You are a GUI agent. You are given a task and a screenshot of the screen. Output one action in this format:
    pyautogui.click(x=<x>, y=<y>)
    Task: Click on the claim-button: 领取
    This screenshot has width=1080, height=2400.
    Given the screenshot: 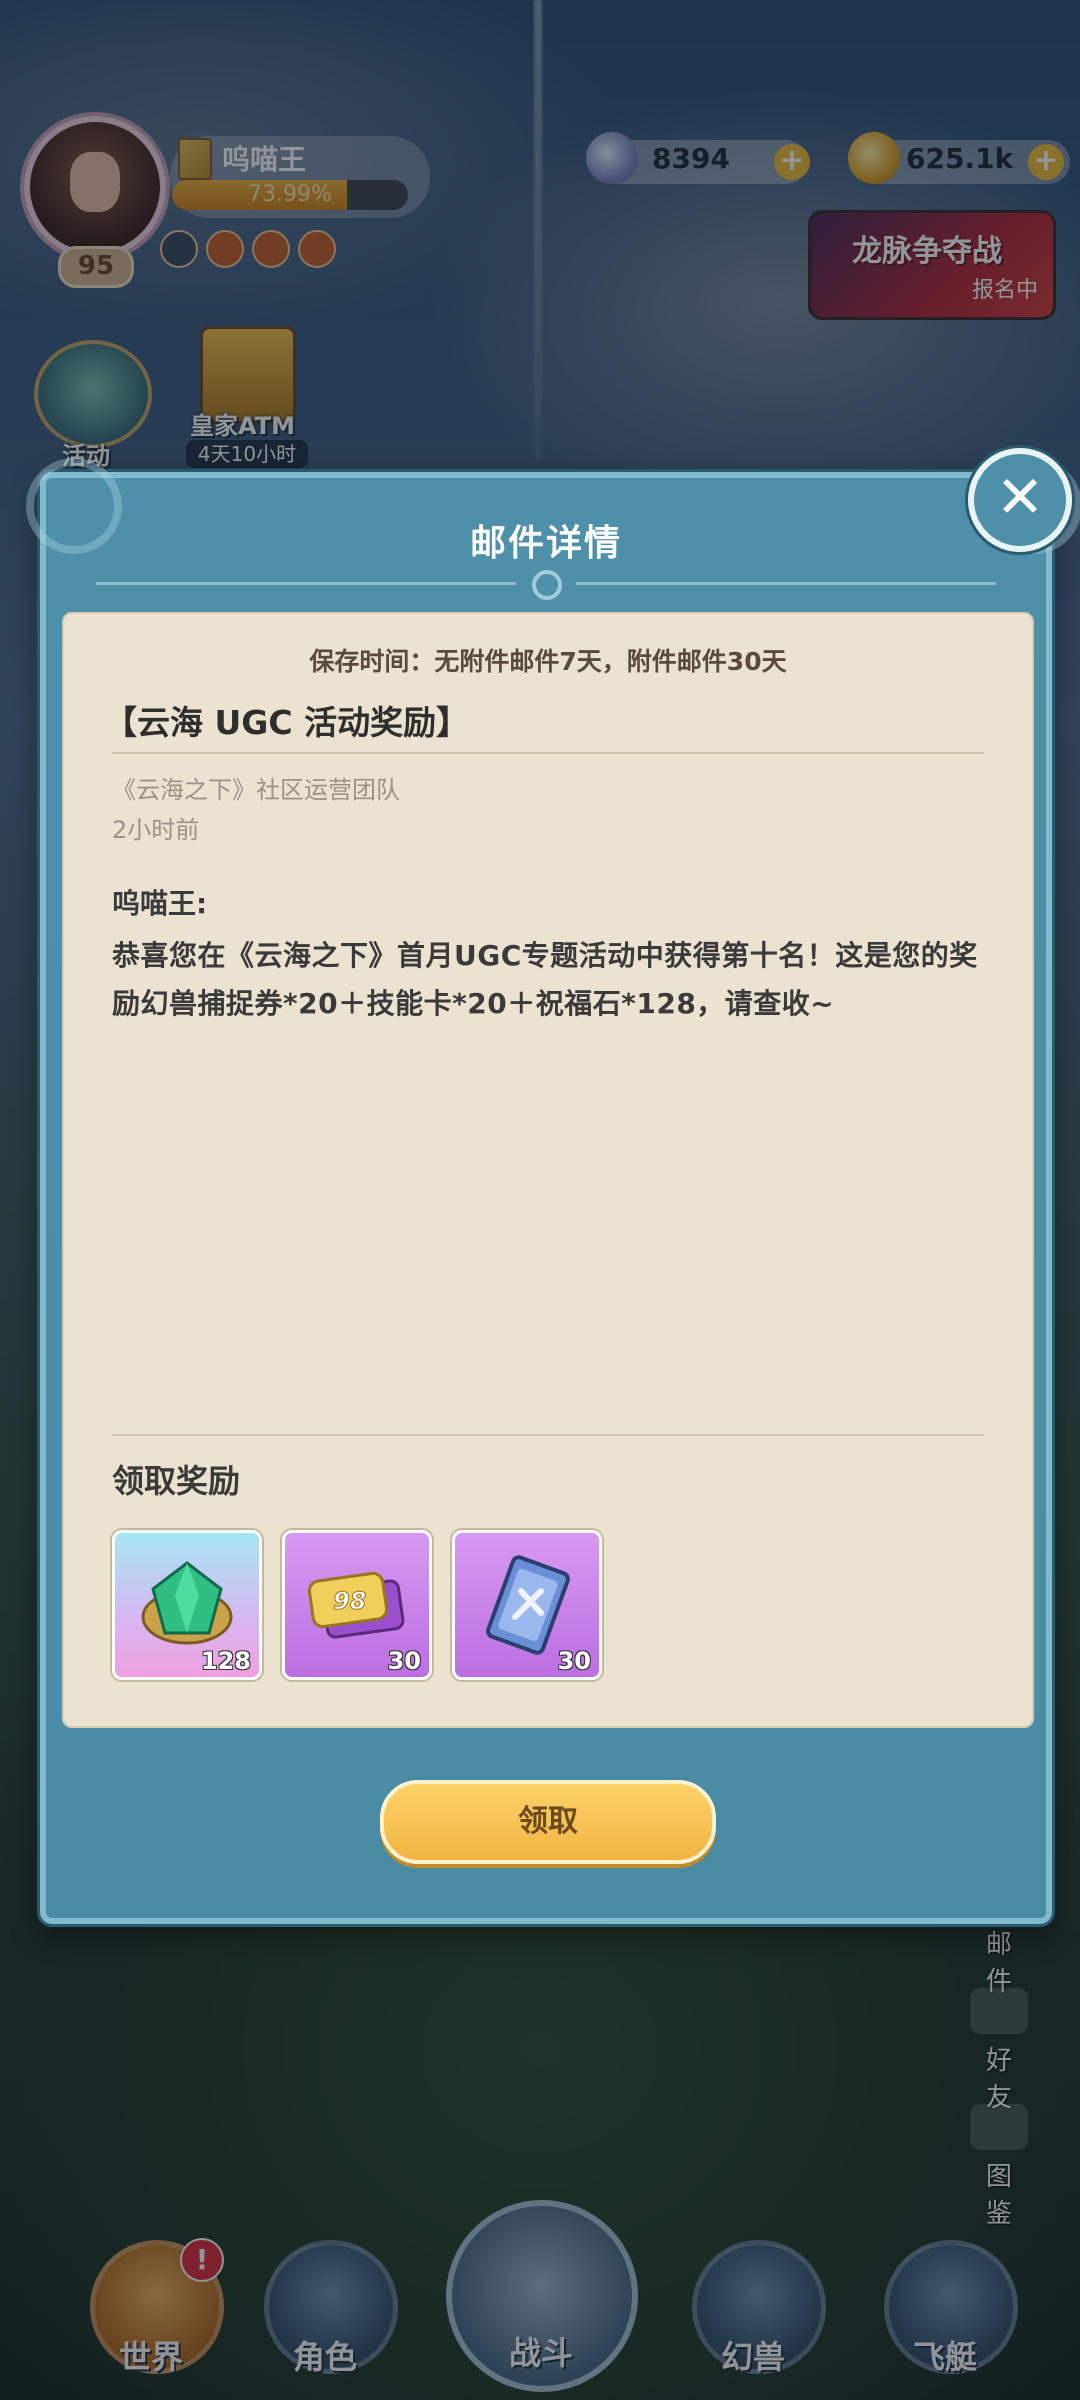 What is the action you would take?
    pyautogui.click(x=548, y=1822)
    